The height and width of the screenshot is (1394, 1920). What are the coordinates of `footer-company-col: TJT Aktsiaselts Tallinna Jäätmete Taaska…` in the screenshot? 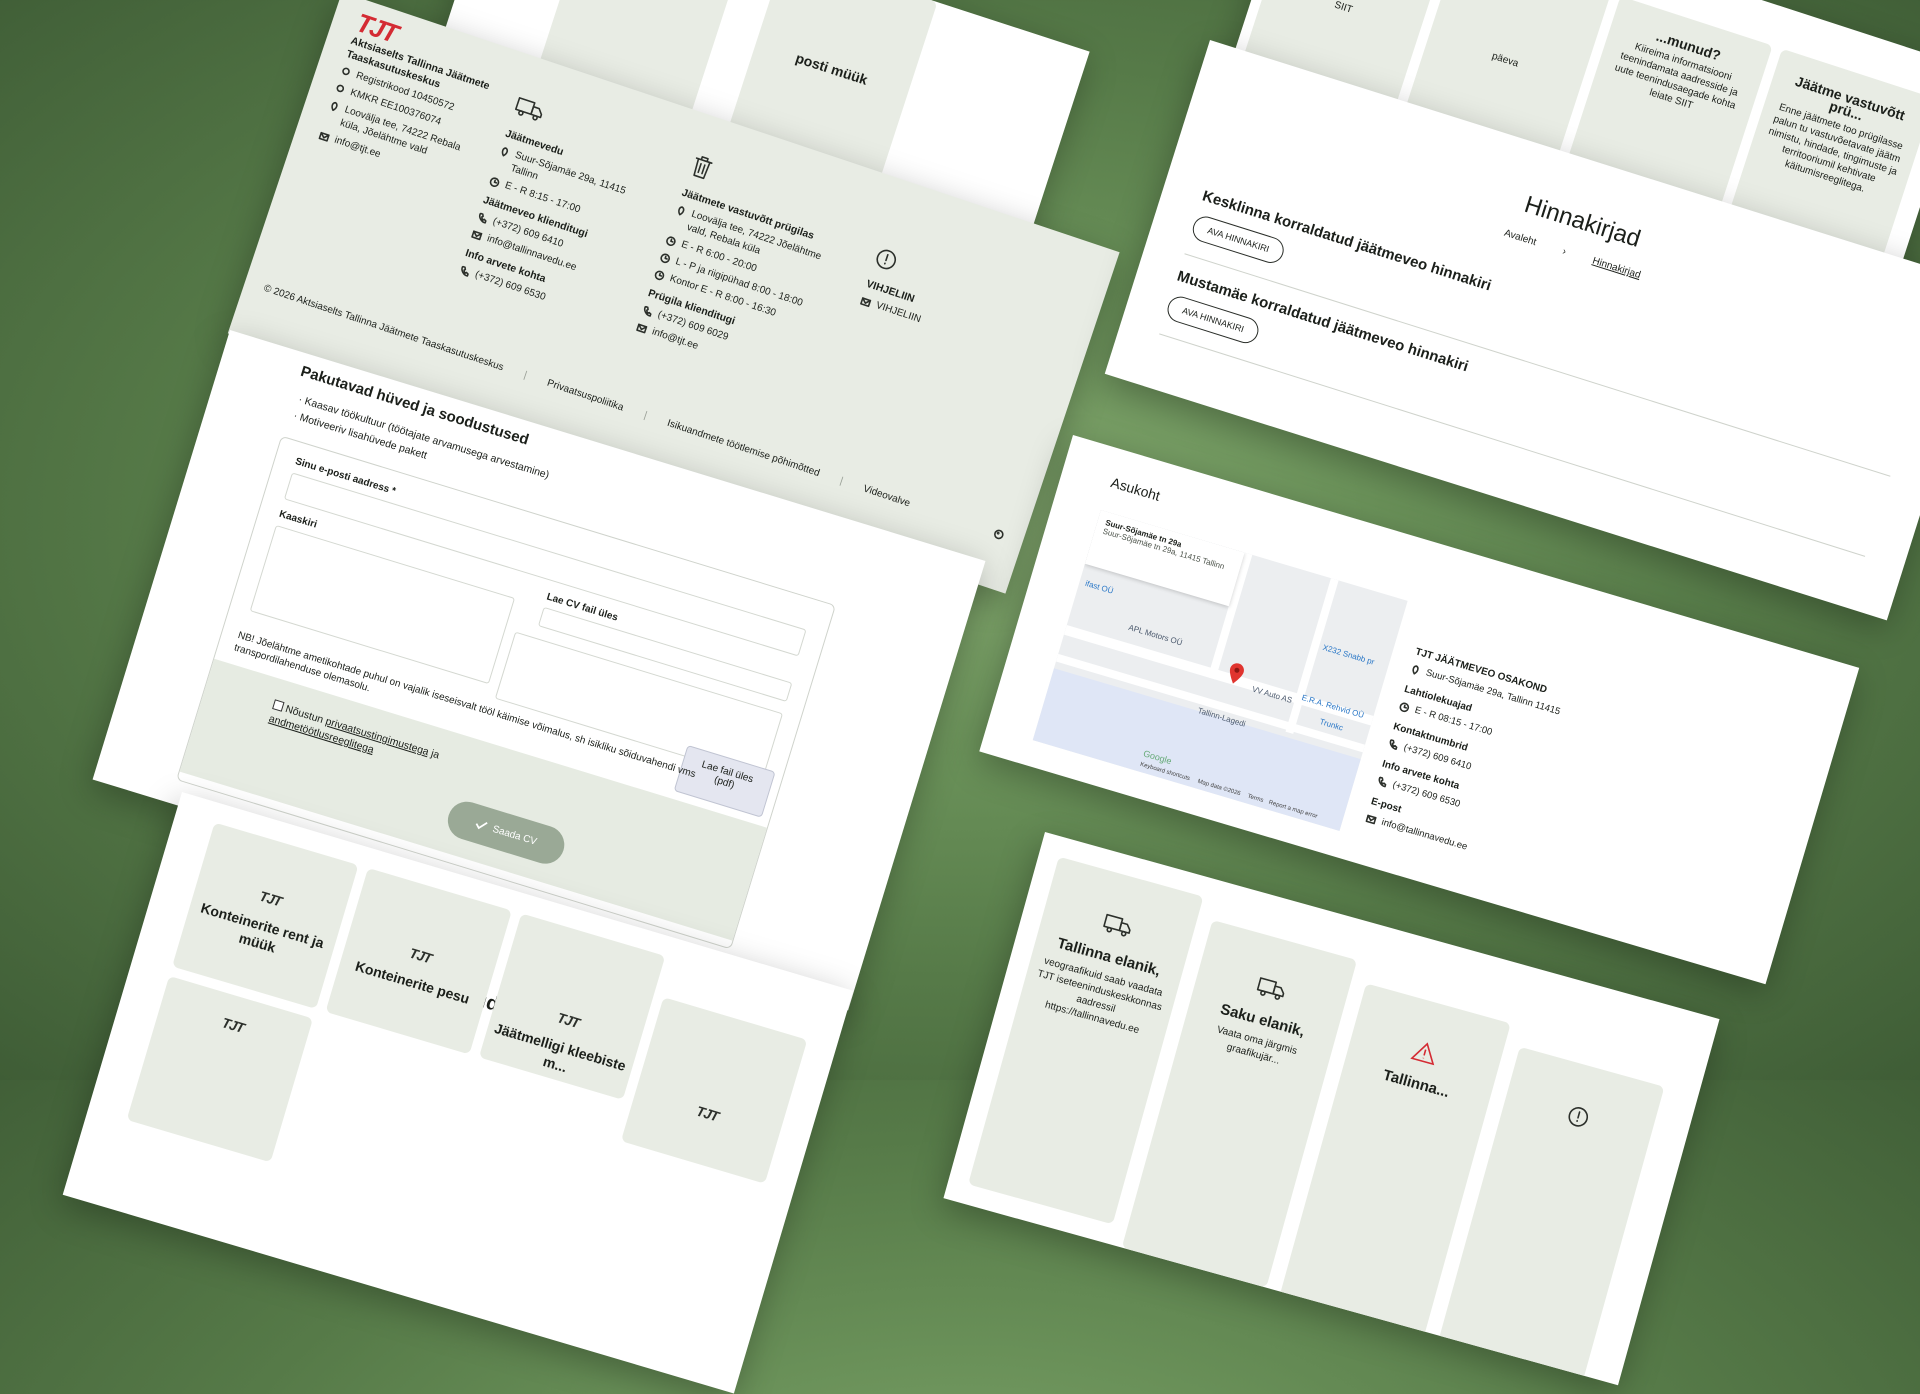 It's located at (409, 100).